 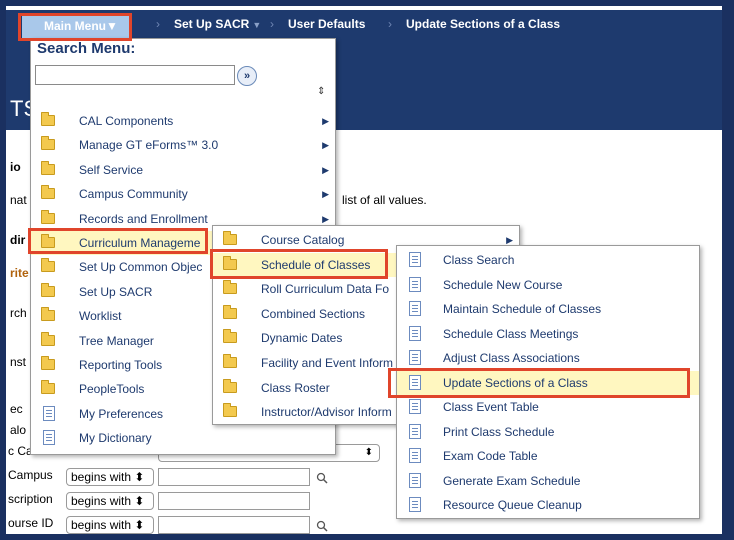 What do you see at coordinates (126, 121) in the screenshot?
I see `menu-item-label: CAL Components` at bounding box center [126, 121].